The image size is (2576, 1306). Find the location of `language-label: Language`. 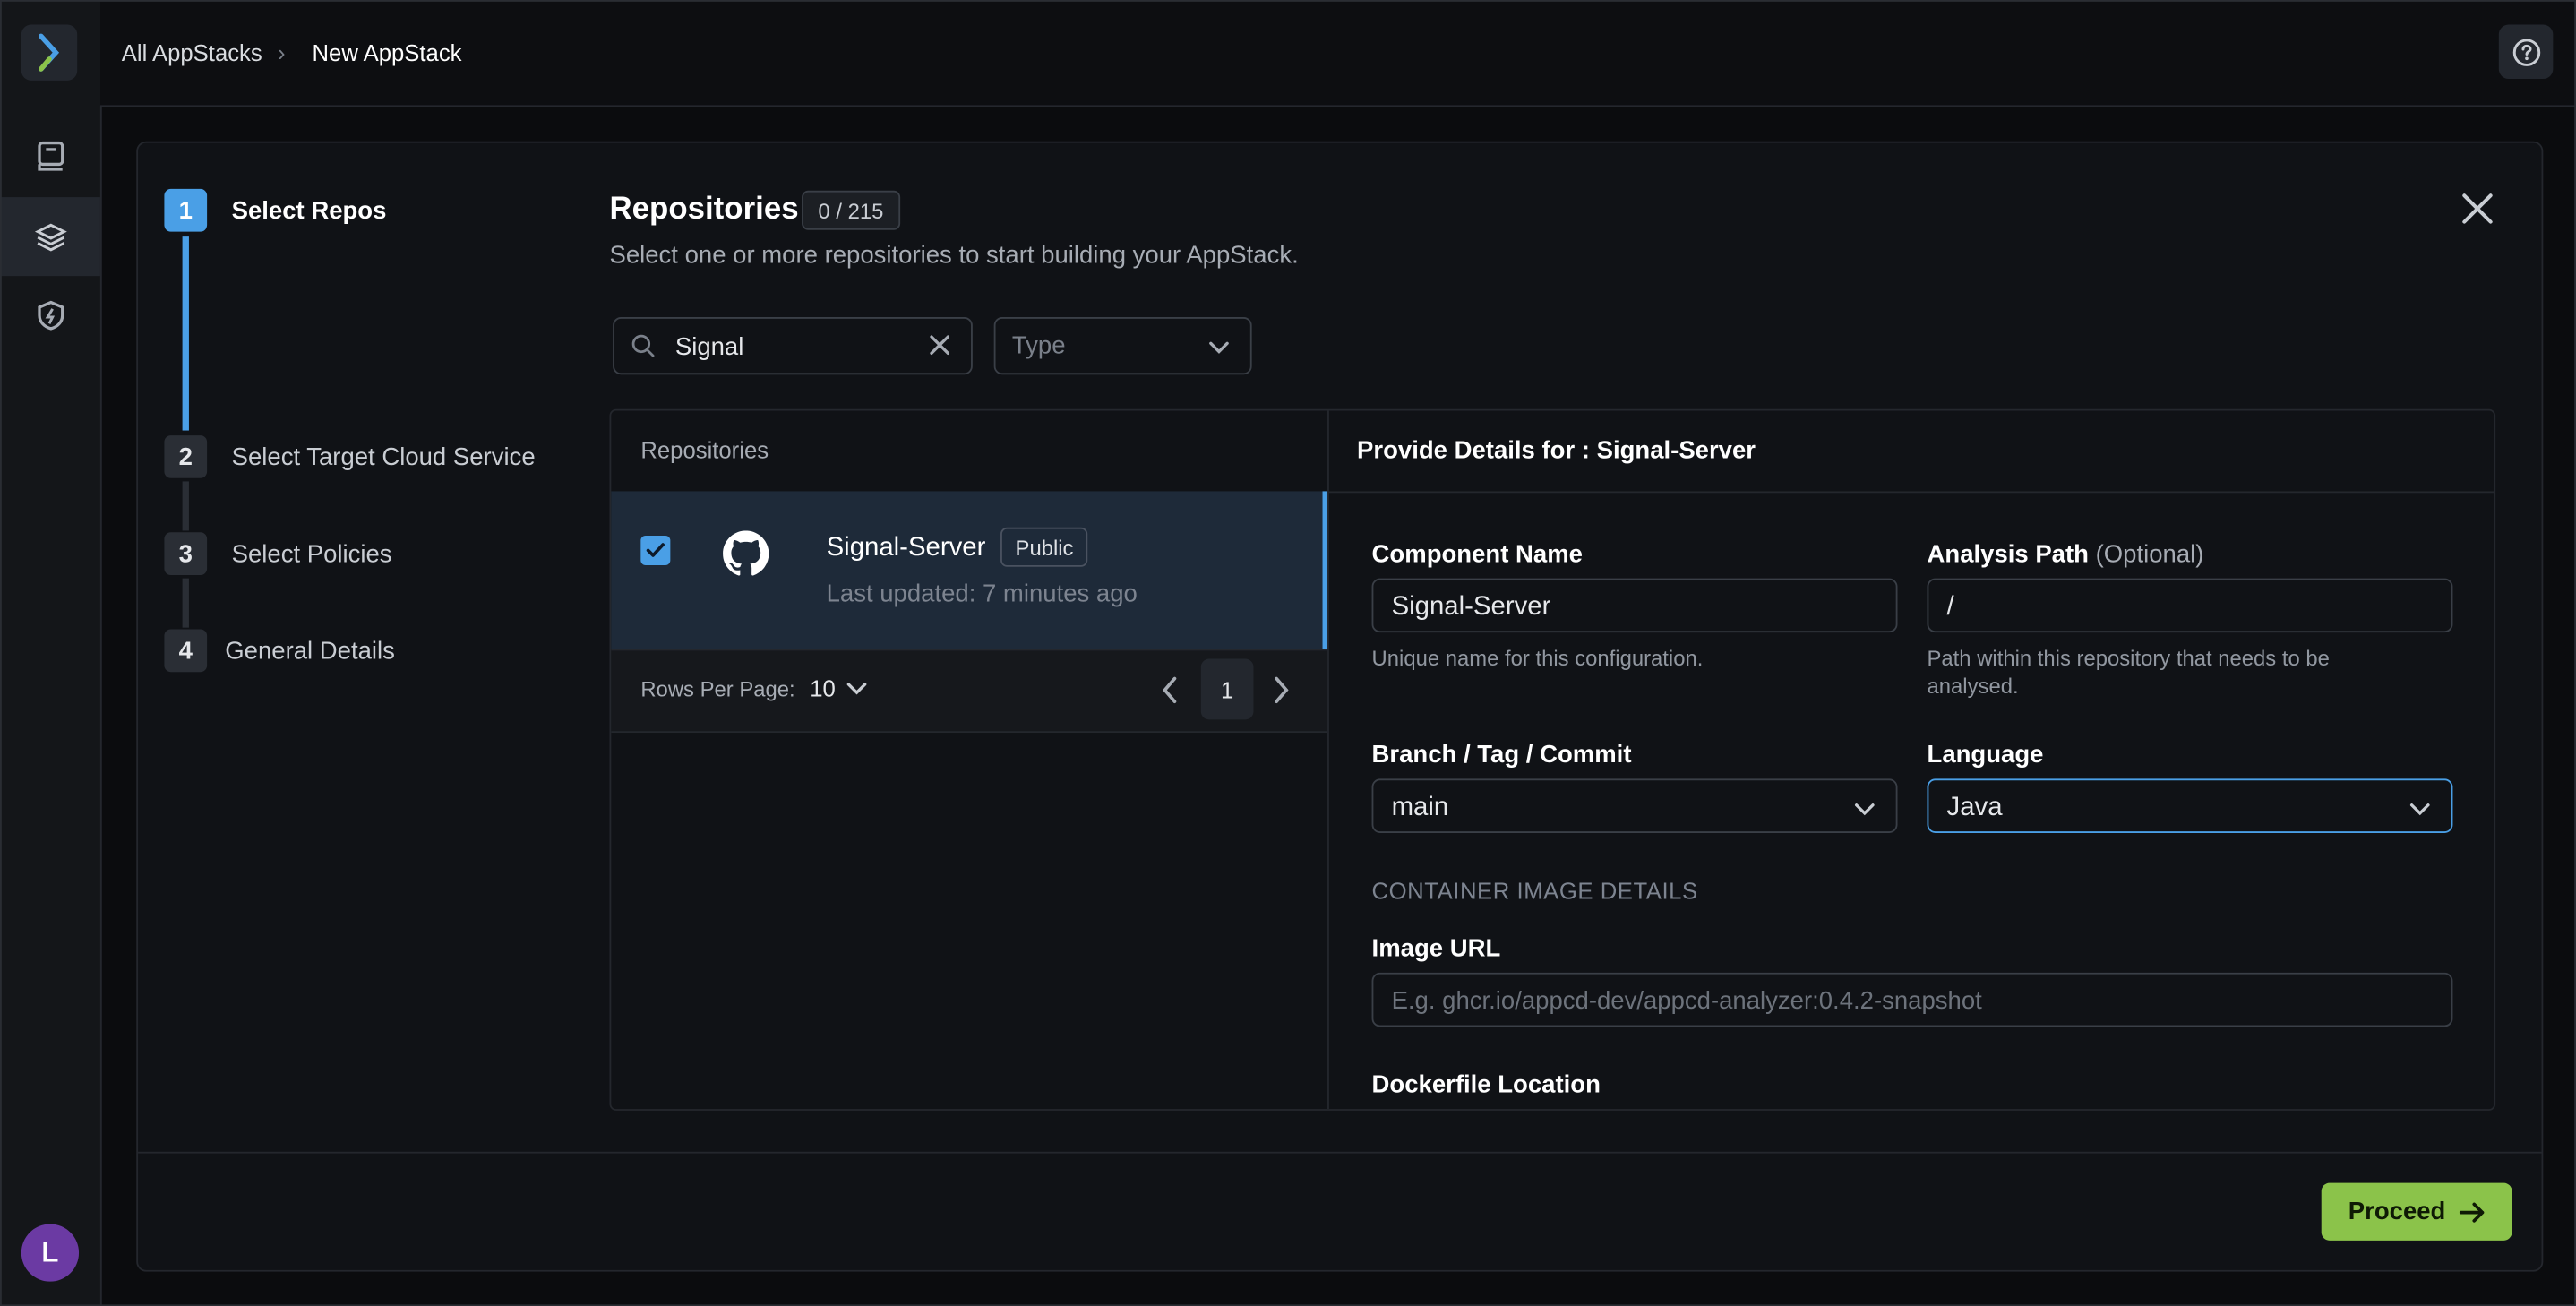

language-label: Language is located at coordinates (1985, 755).